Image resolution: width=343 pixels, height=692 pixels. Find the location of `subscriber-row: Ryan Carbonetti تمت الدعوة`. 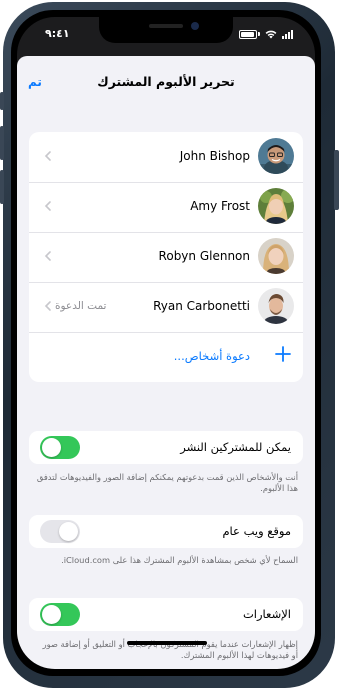

subscriber-row: Ryan Carbonetti تمت الدعوة is located at coordinates (166, 307).